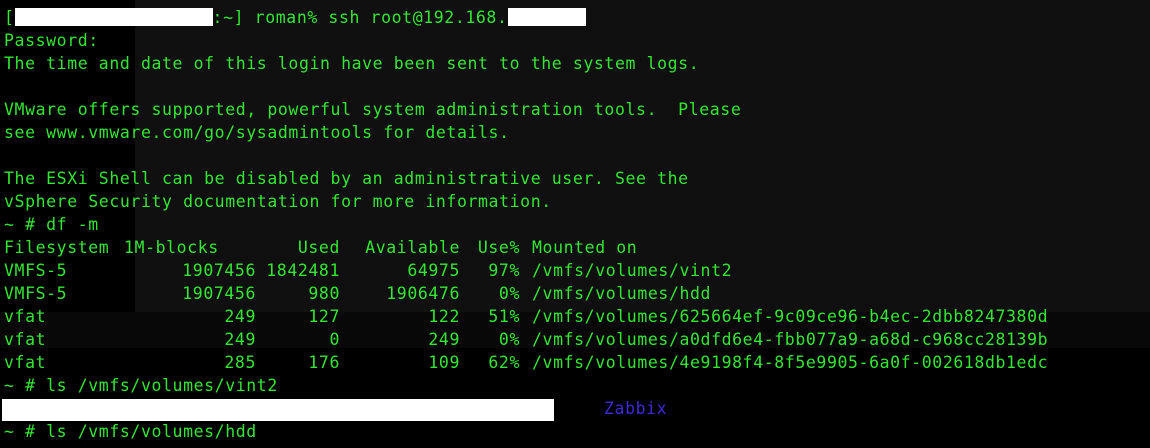  Describe the element at coordinates (622, 293) in the screenshot. I see `df-cell-mounted: /vmfs/volumes/hdd` at that location.